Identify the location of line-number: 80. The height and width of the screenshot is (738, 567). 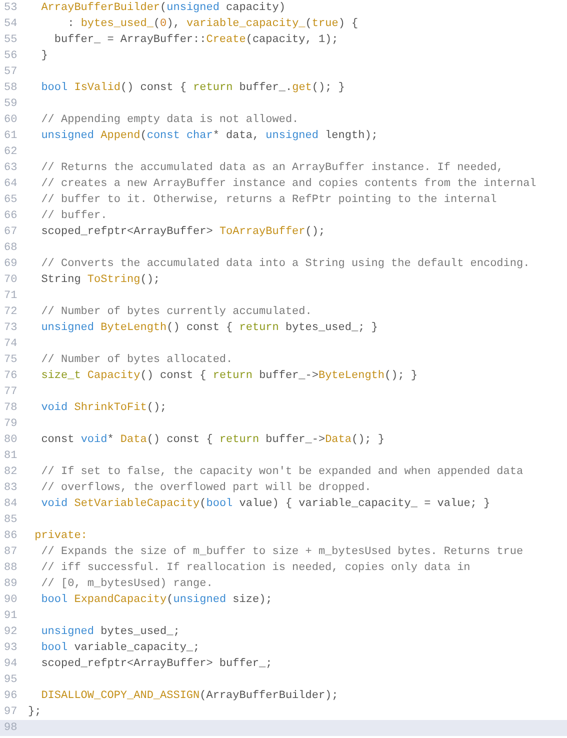
(10, 440).